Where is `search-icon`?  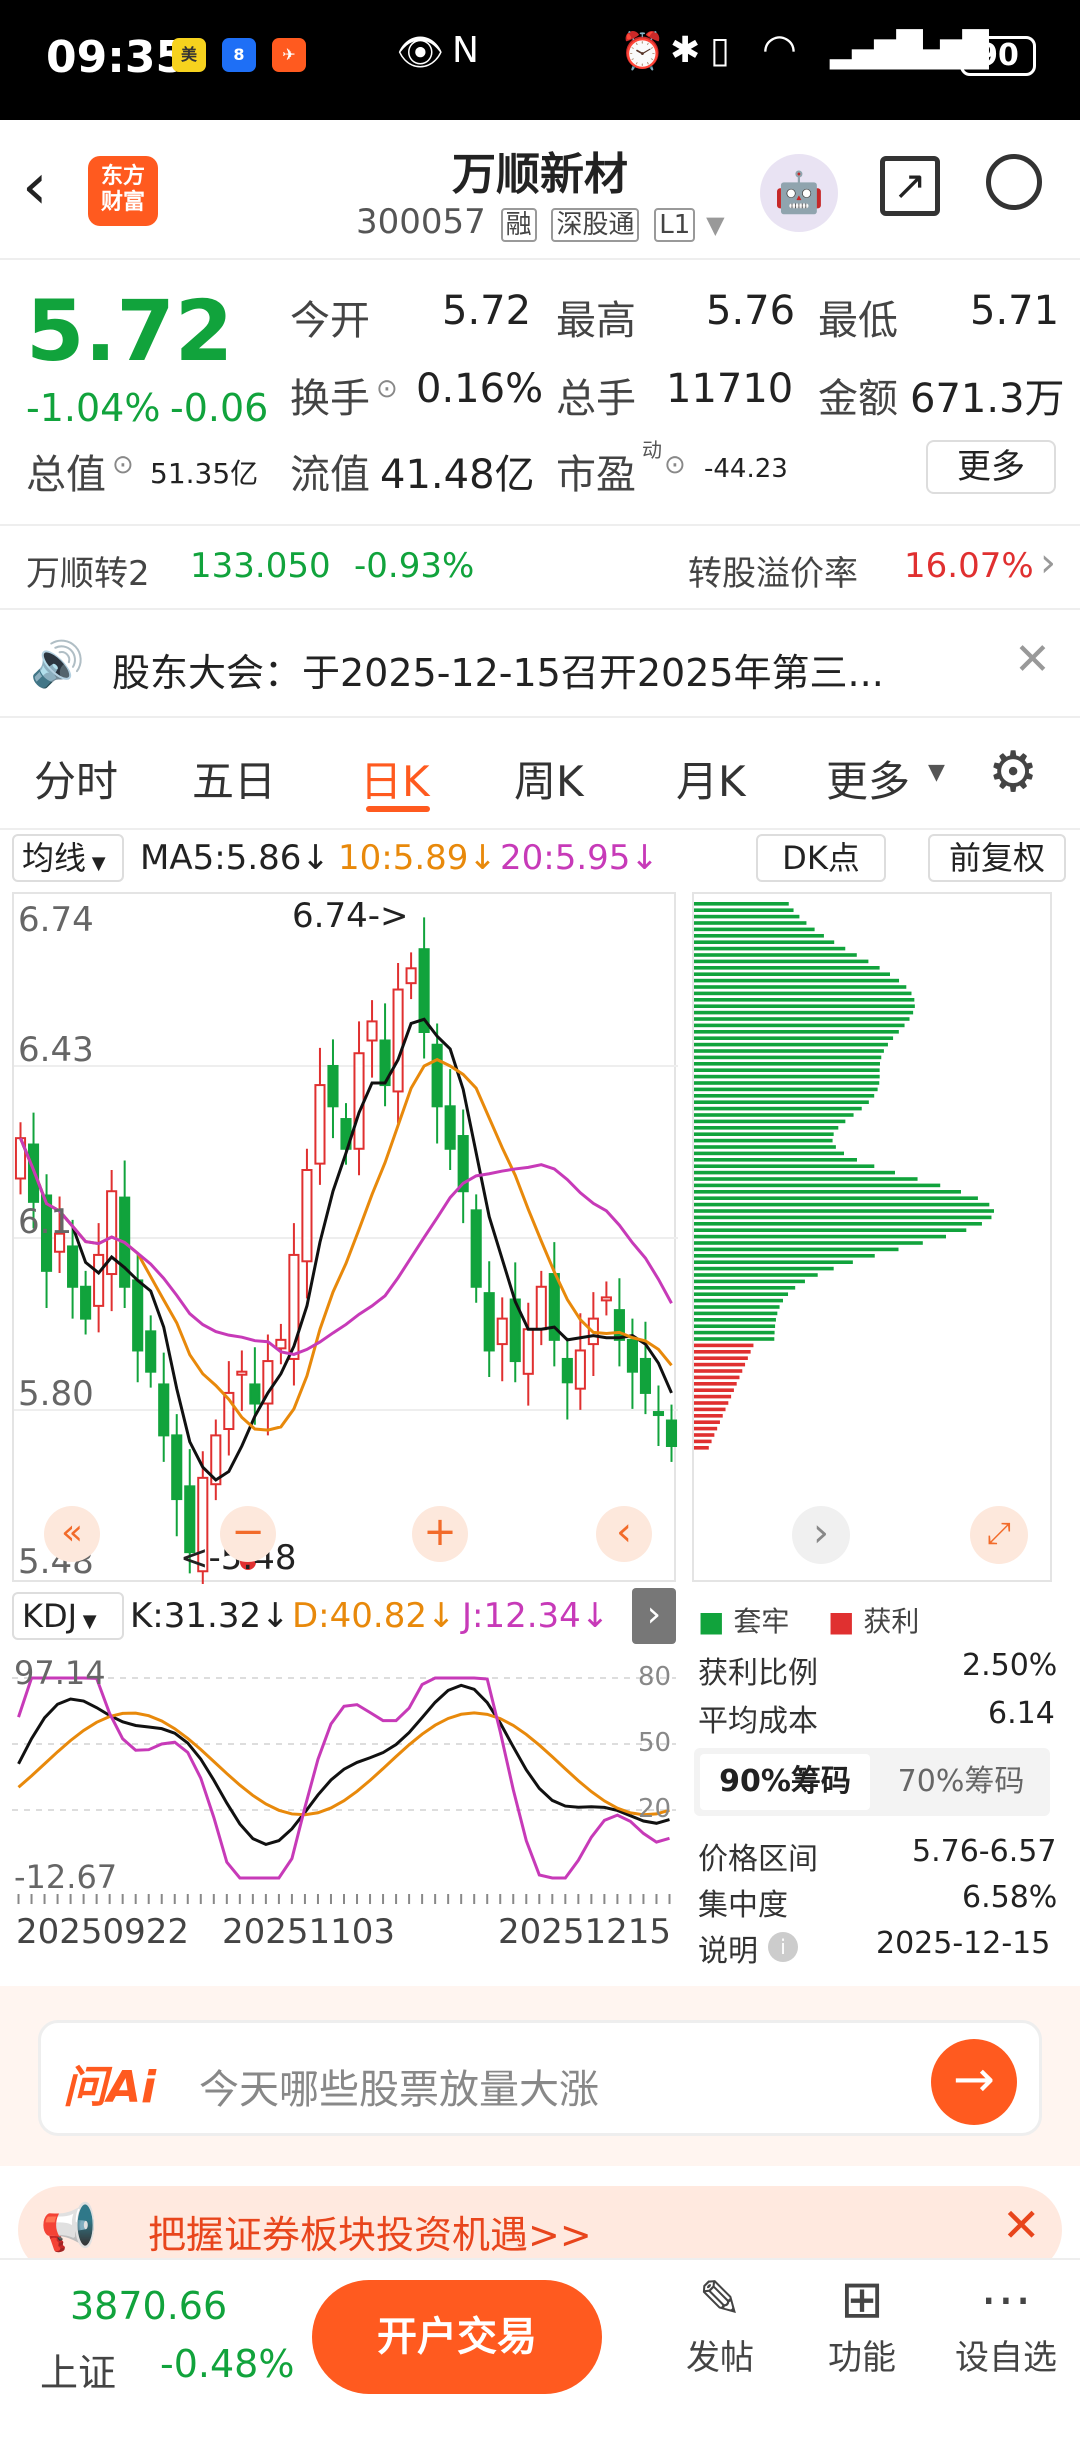
search-icon is located at coordinates (1014, 182).